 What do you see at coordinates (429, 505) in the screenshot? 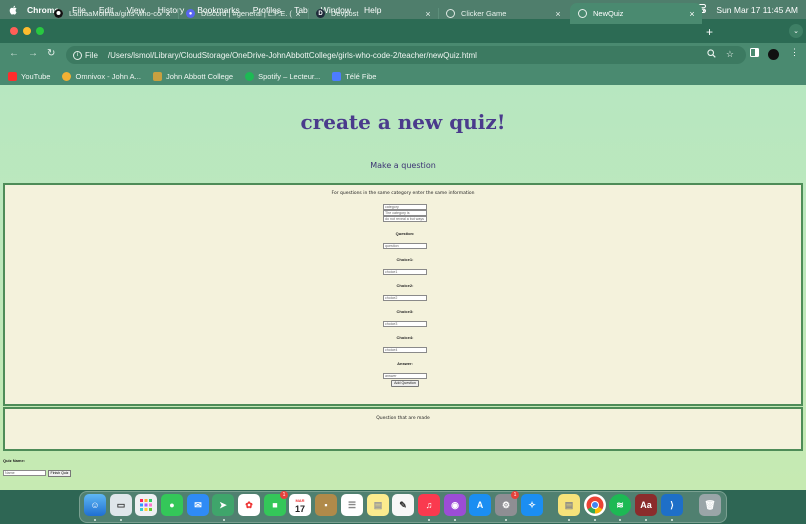
I see `music-icon: ♫` at bounding box center [429, 505].